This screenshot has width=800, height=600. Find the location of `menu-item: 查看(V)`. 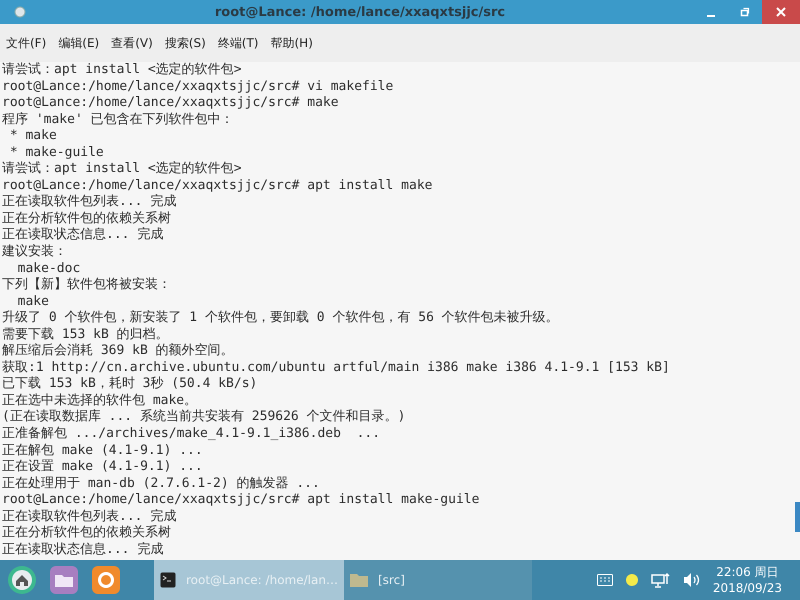

menu-item: 查看(V) is located at coordinates (132, 43).